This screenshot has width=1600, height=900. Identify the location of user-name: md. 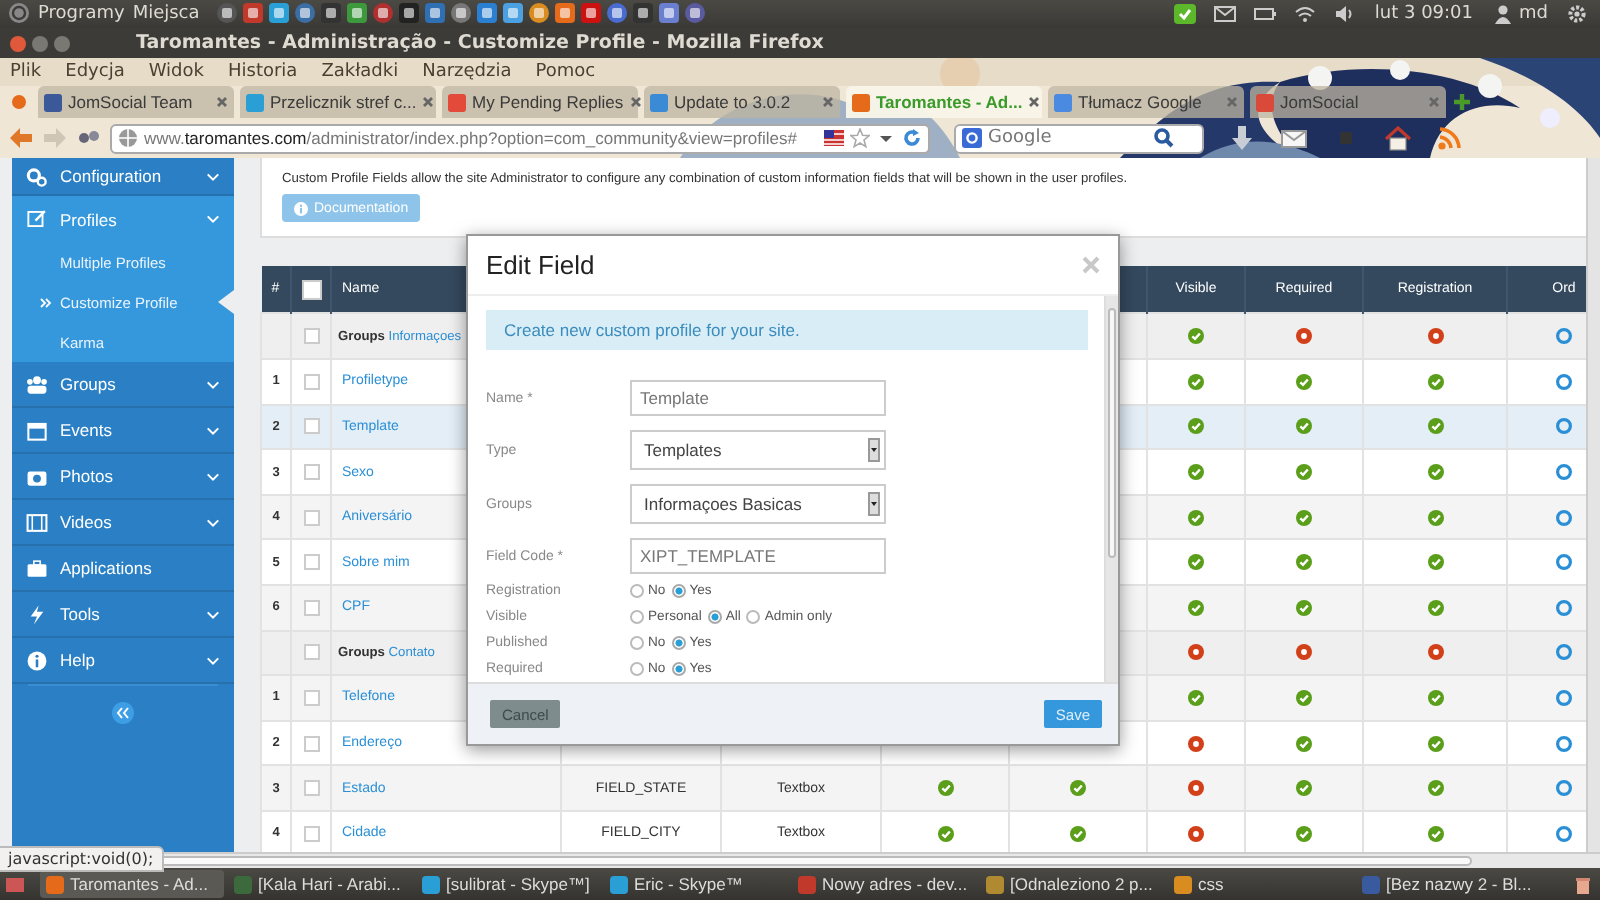
(1533, 13).